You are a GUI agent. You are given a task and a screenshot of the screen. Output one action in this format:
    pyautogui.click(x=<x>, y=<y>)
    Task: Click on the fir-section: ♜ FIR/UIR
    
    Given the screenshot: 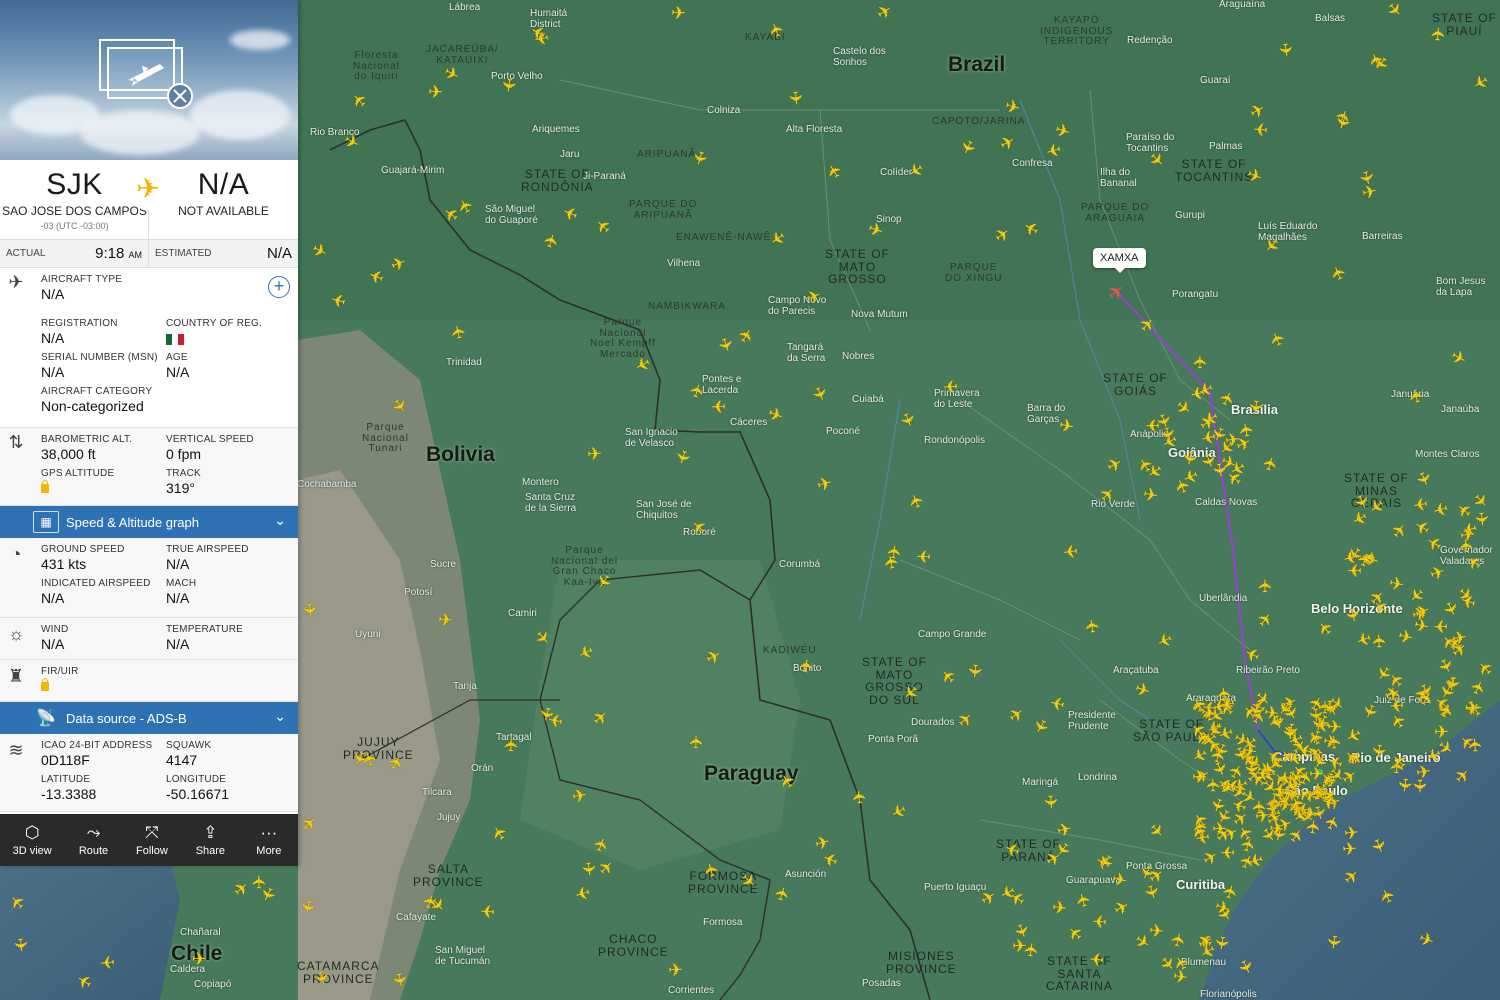 What is the action you would take?
    pyautogui.click(x=149, y=681)
    